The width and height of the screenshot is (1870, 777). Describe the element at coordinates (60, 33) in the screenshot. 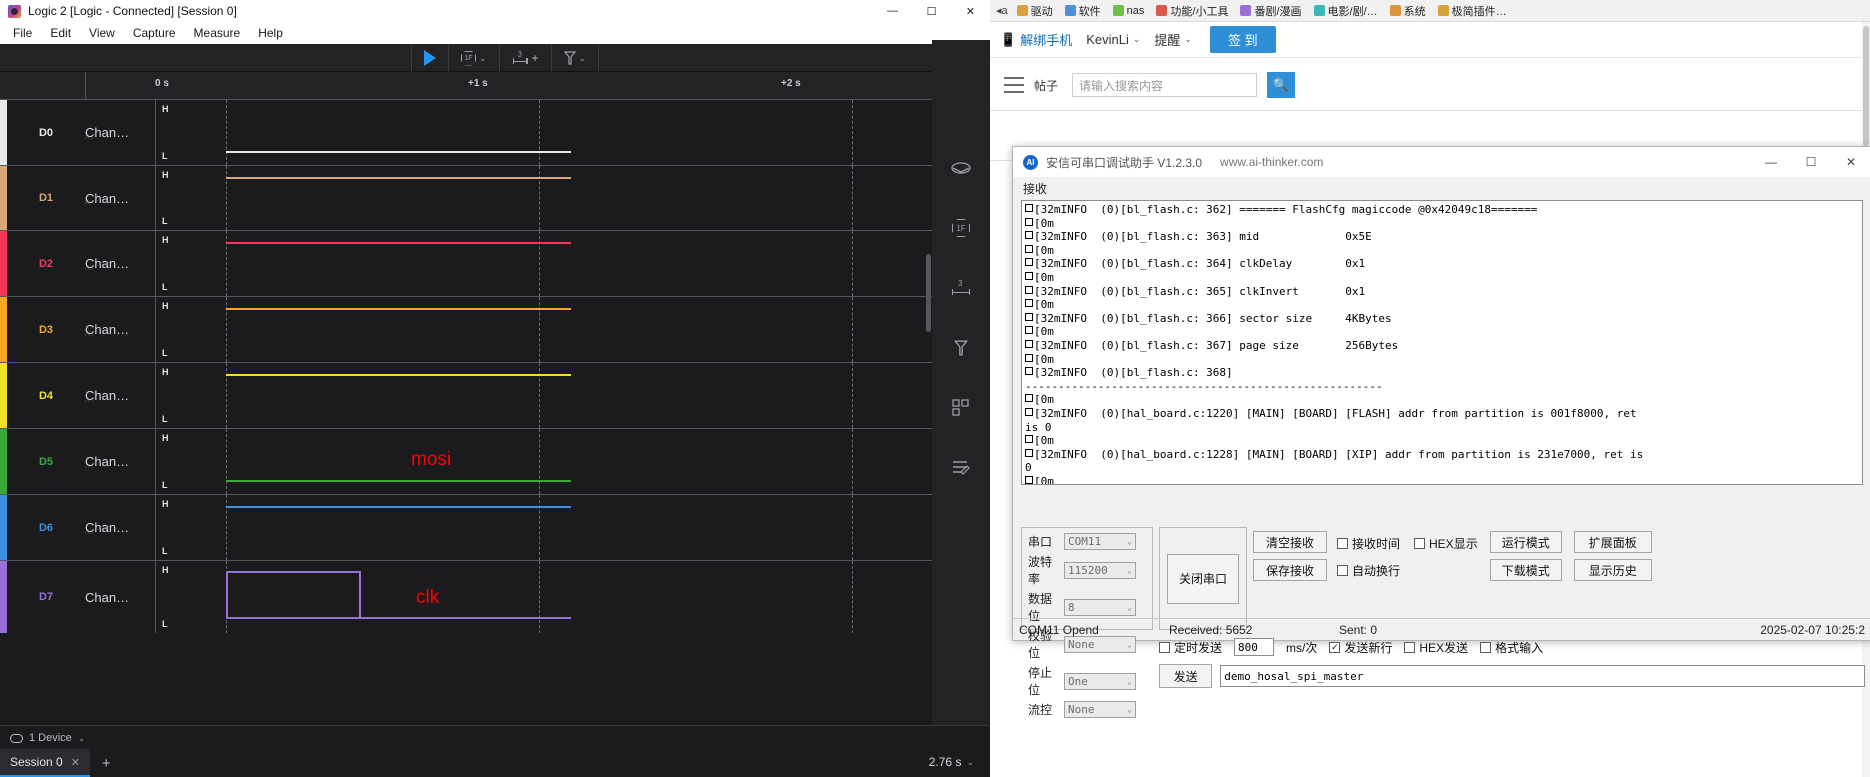

I see `menu-edit: Edit` at that location.